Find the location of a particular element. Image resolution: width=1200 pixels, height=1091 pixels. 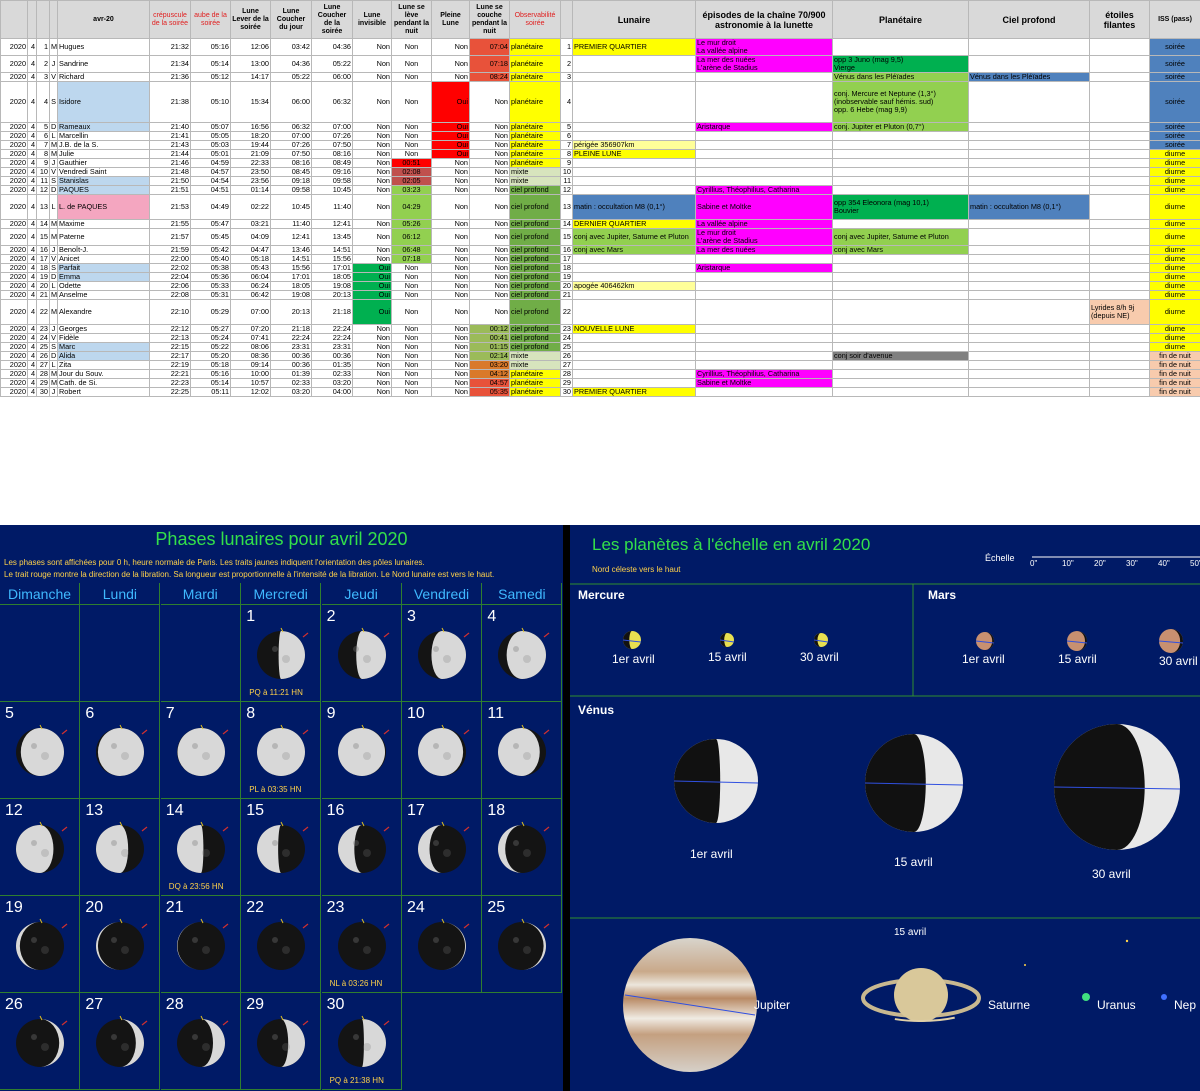

cell-t1: 21:46 is located at coordinates (170, 163).